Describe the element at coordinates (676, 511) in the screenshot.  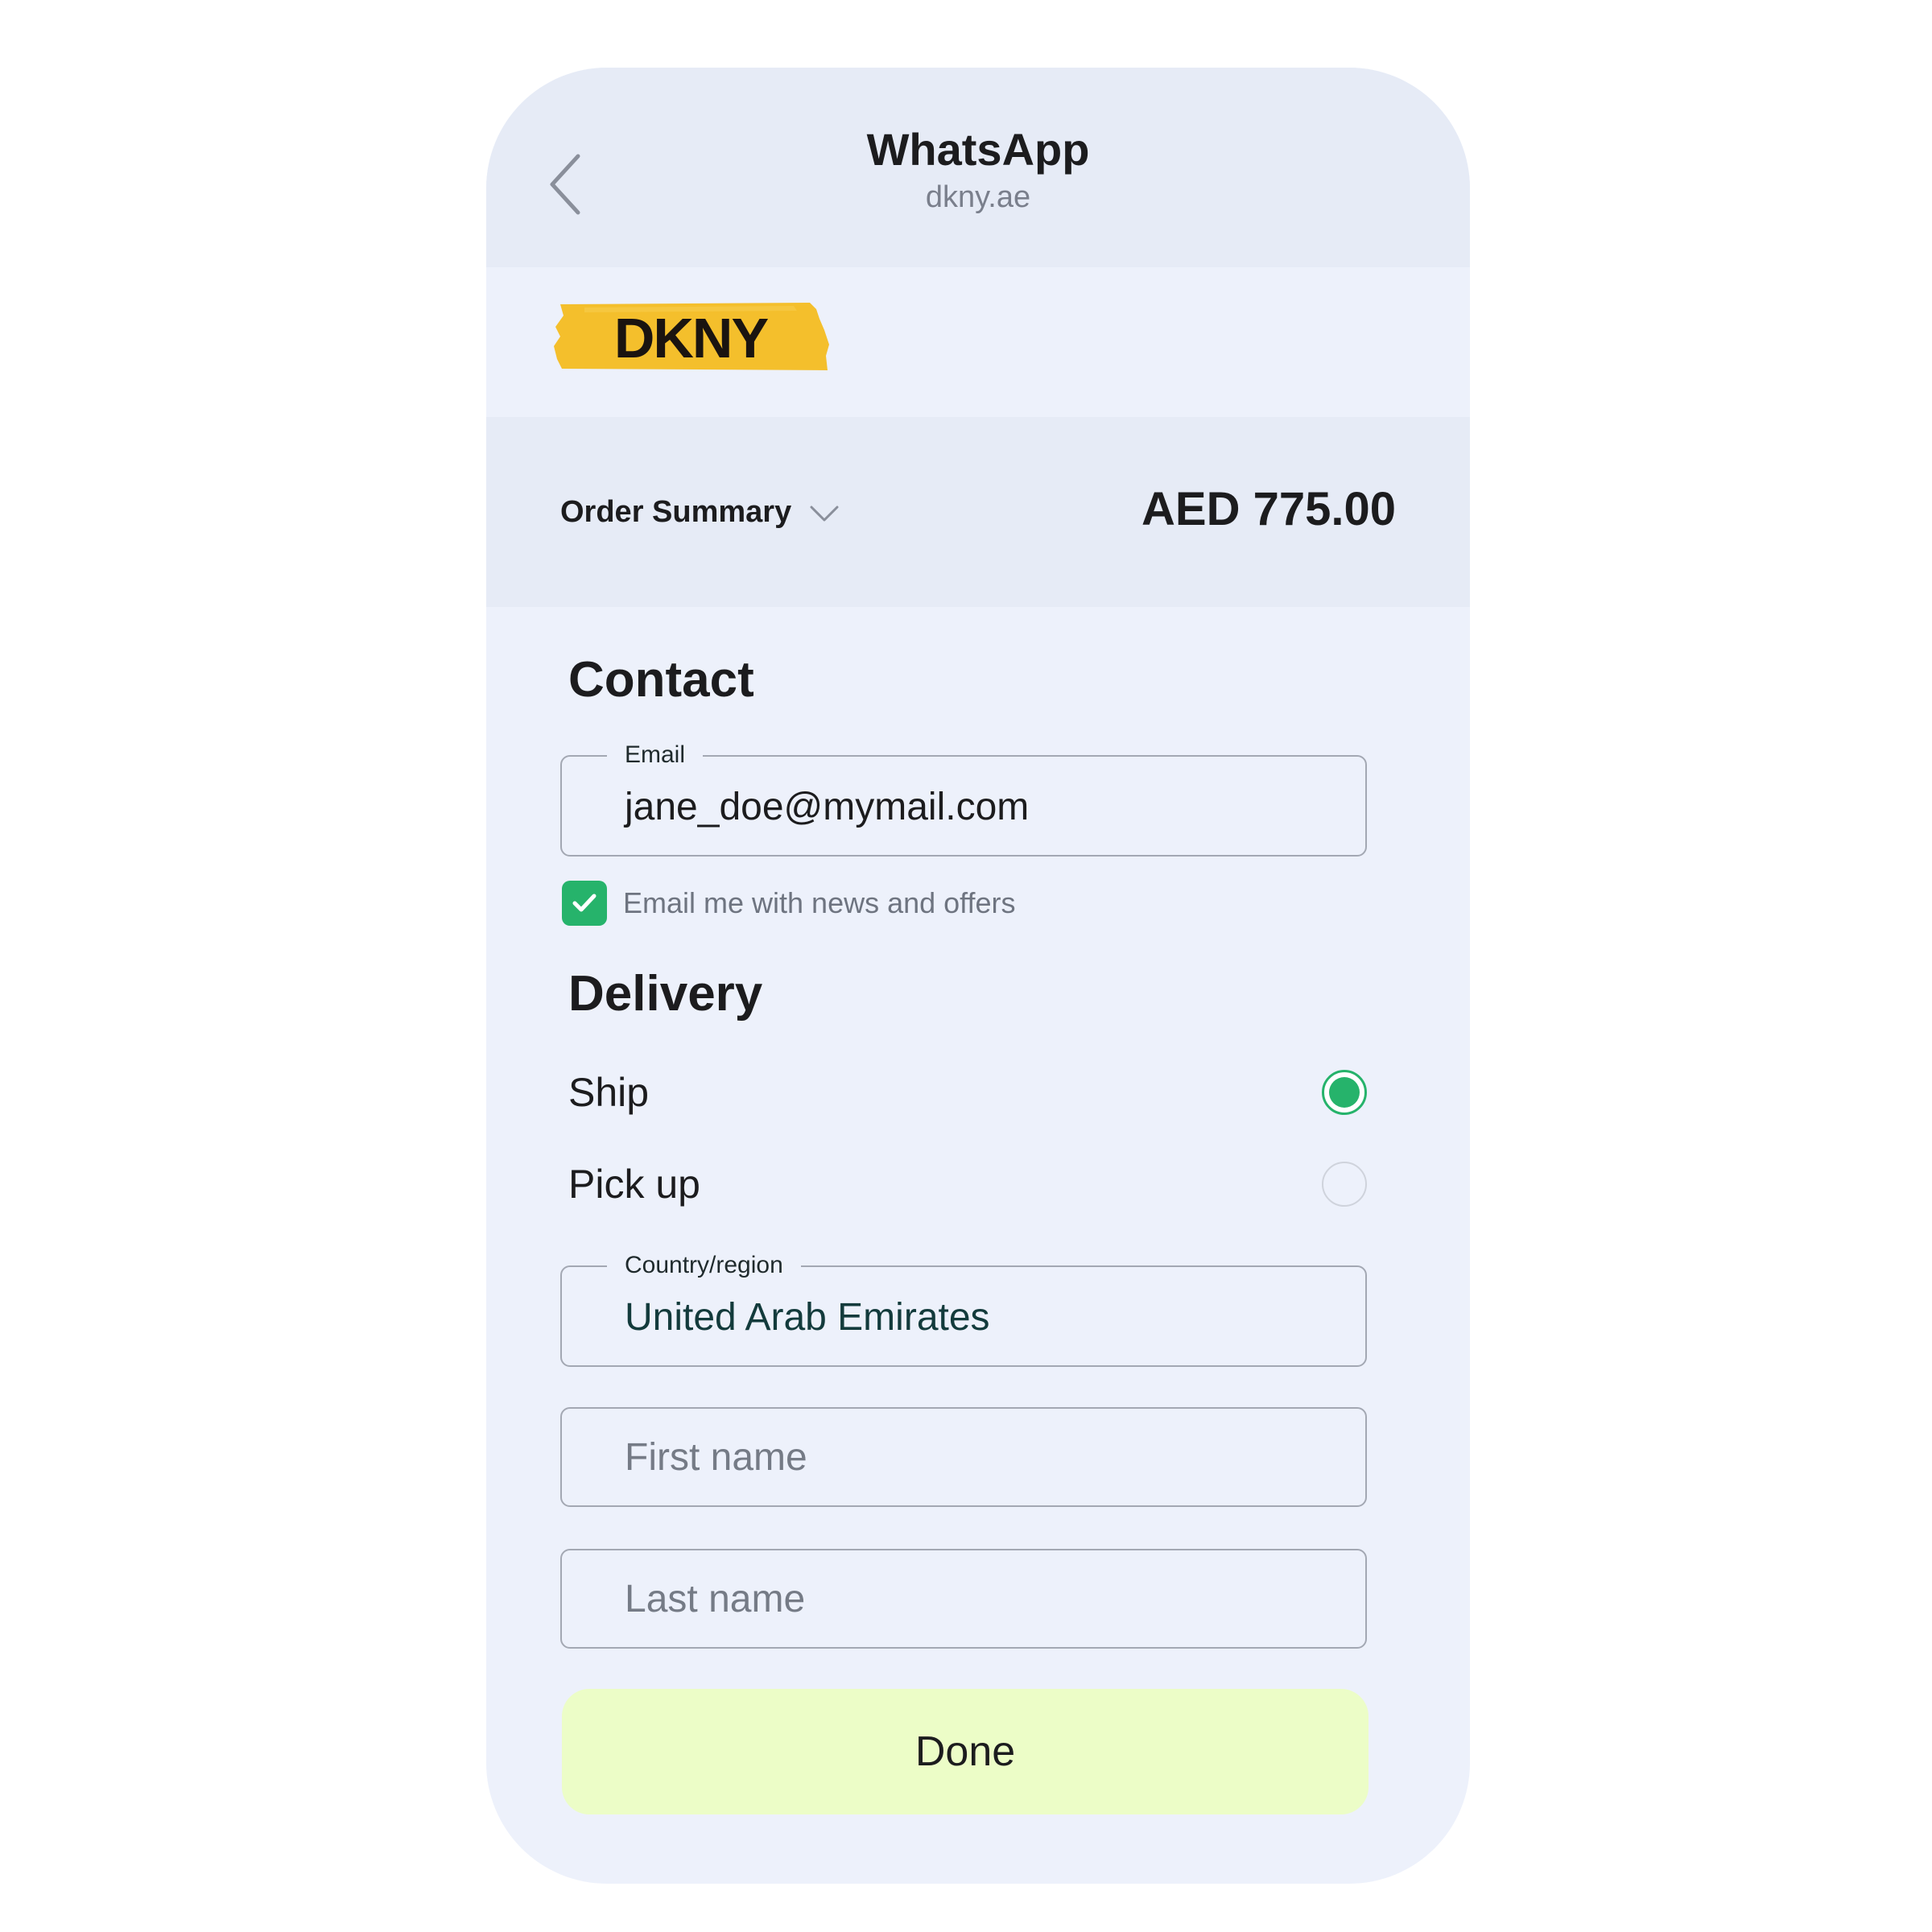
I see `order-summary-label: Order Summary` at that location.